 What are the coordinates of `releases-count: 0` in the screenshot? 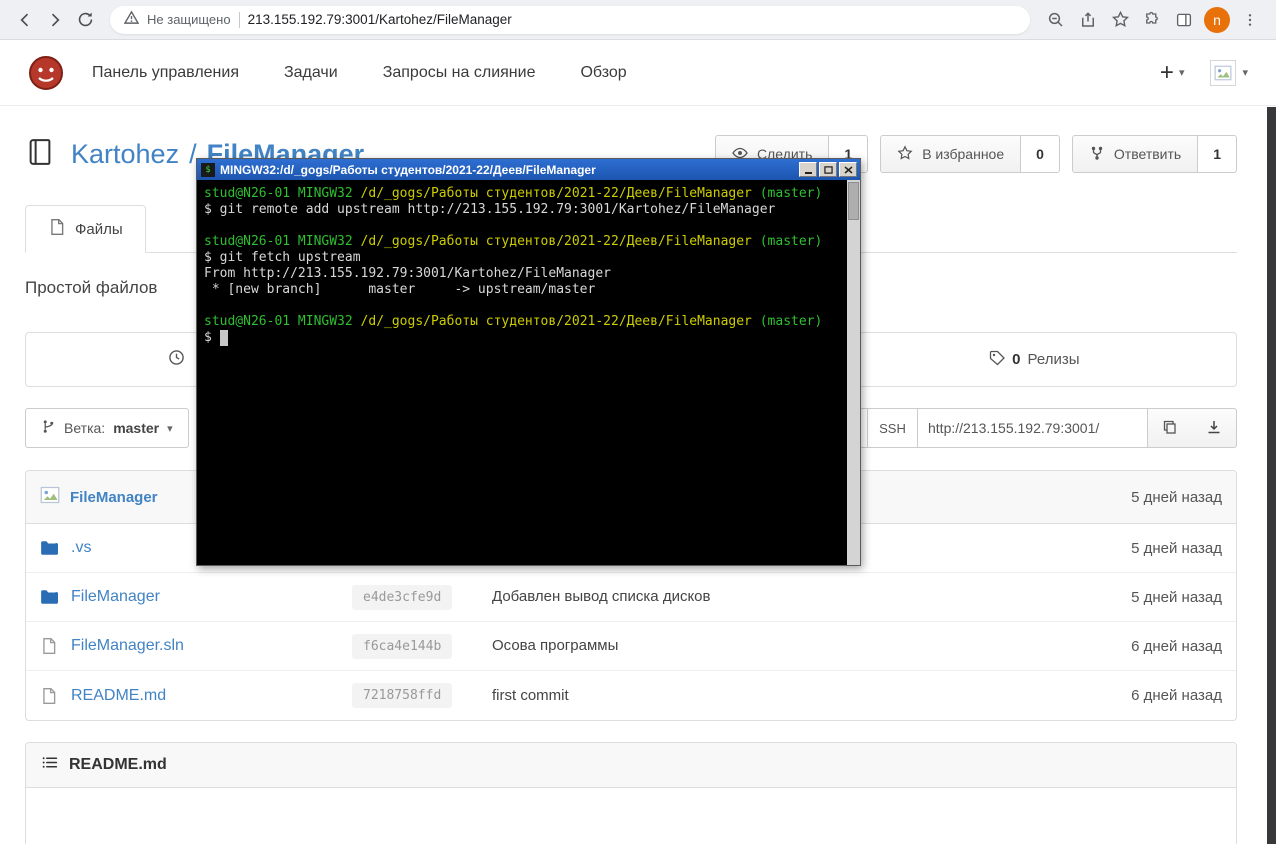 It's located at (1016, 359).